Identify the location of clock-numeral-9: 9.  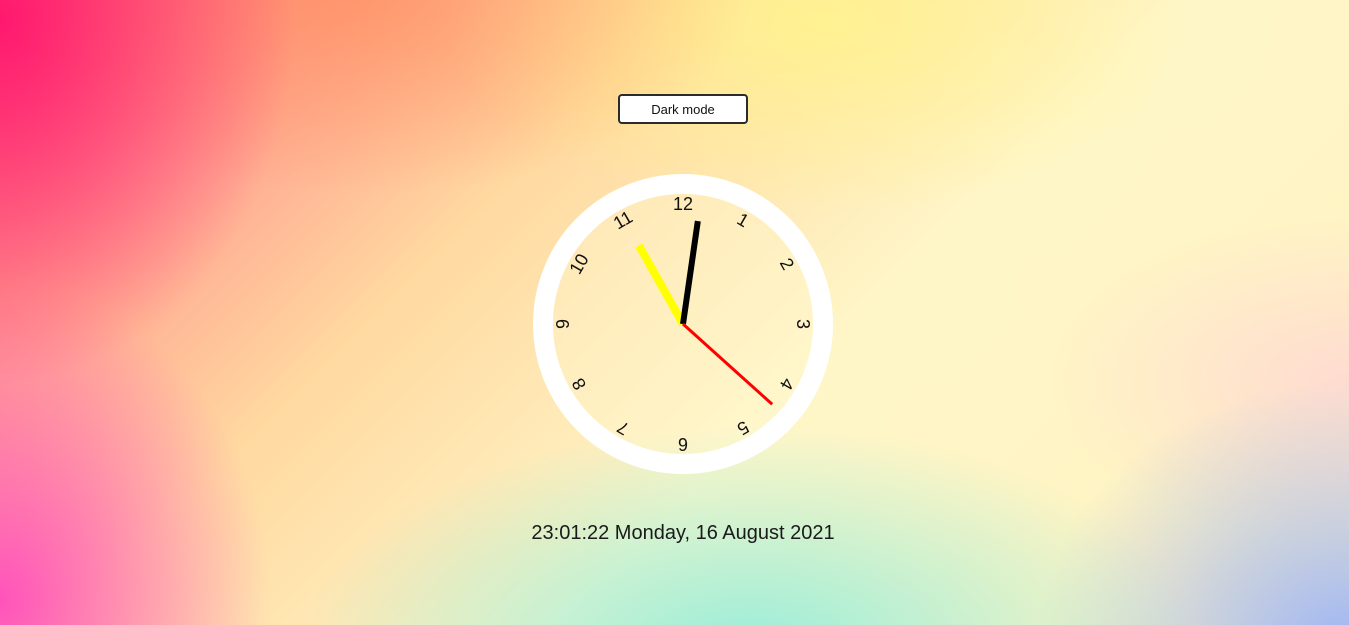
(563, 324).